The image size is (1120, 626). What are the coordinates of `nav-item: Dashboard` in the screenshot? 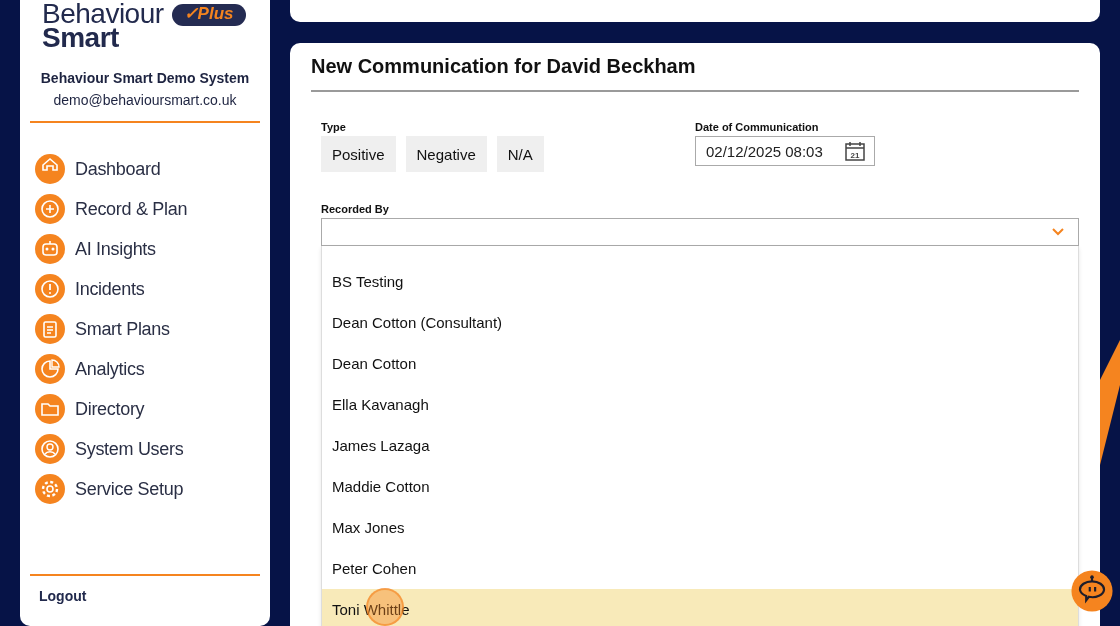 It's located at (118, 169).